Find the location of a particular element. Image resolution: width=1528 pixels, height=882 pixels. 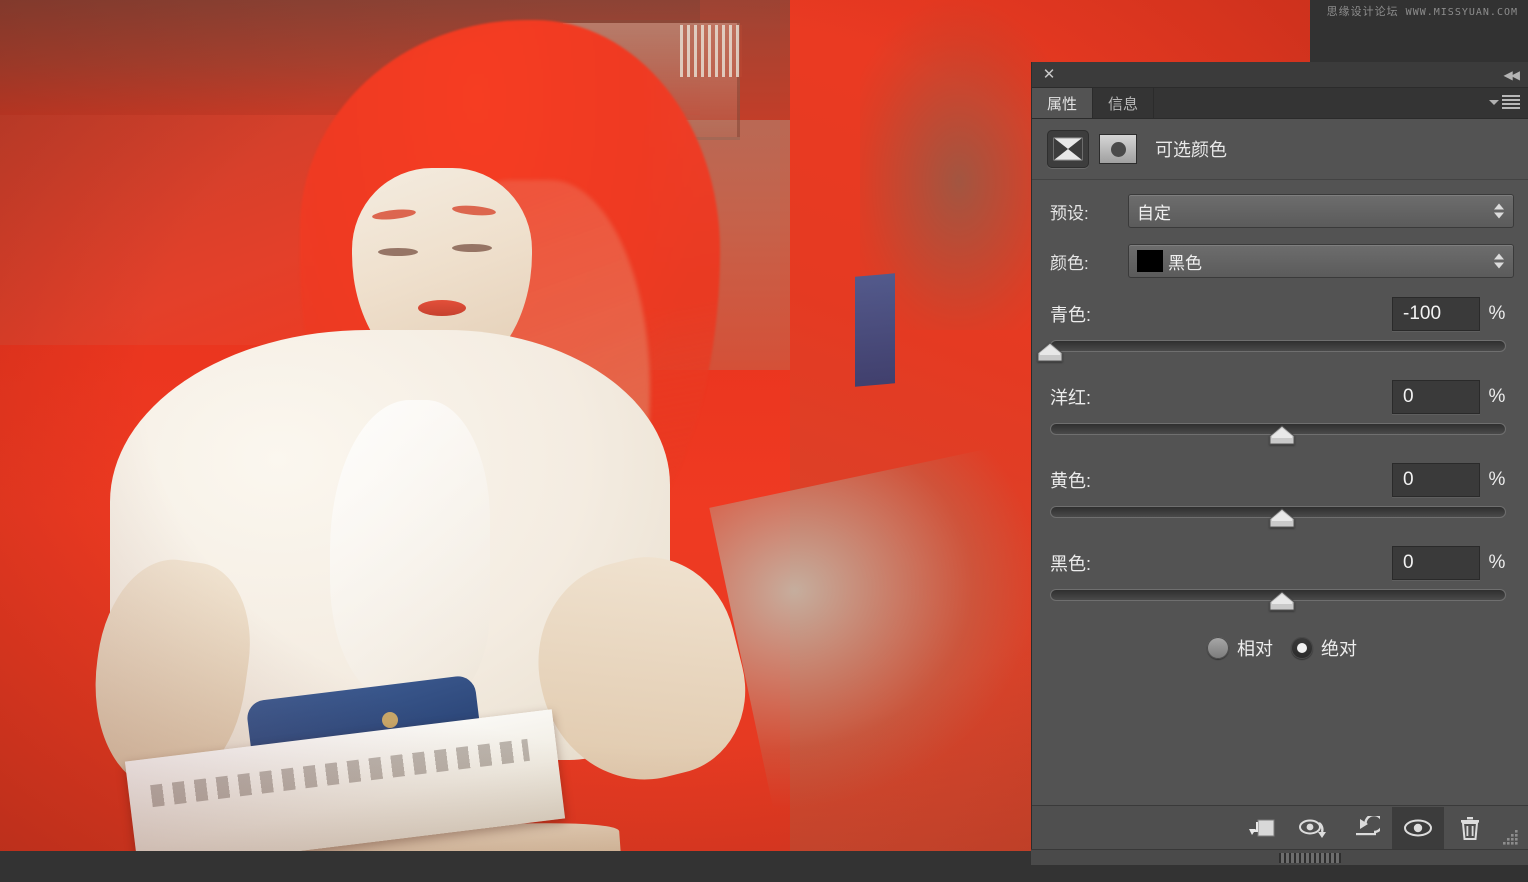

radio-relative-circle is located at coordinates (1218, 648).